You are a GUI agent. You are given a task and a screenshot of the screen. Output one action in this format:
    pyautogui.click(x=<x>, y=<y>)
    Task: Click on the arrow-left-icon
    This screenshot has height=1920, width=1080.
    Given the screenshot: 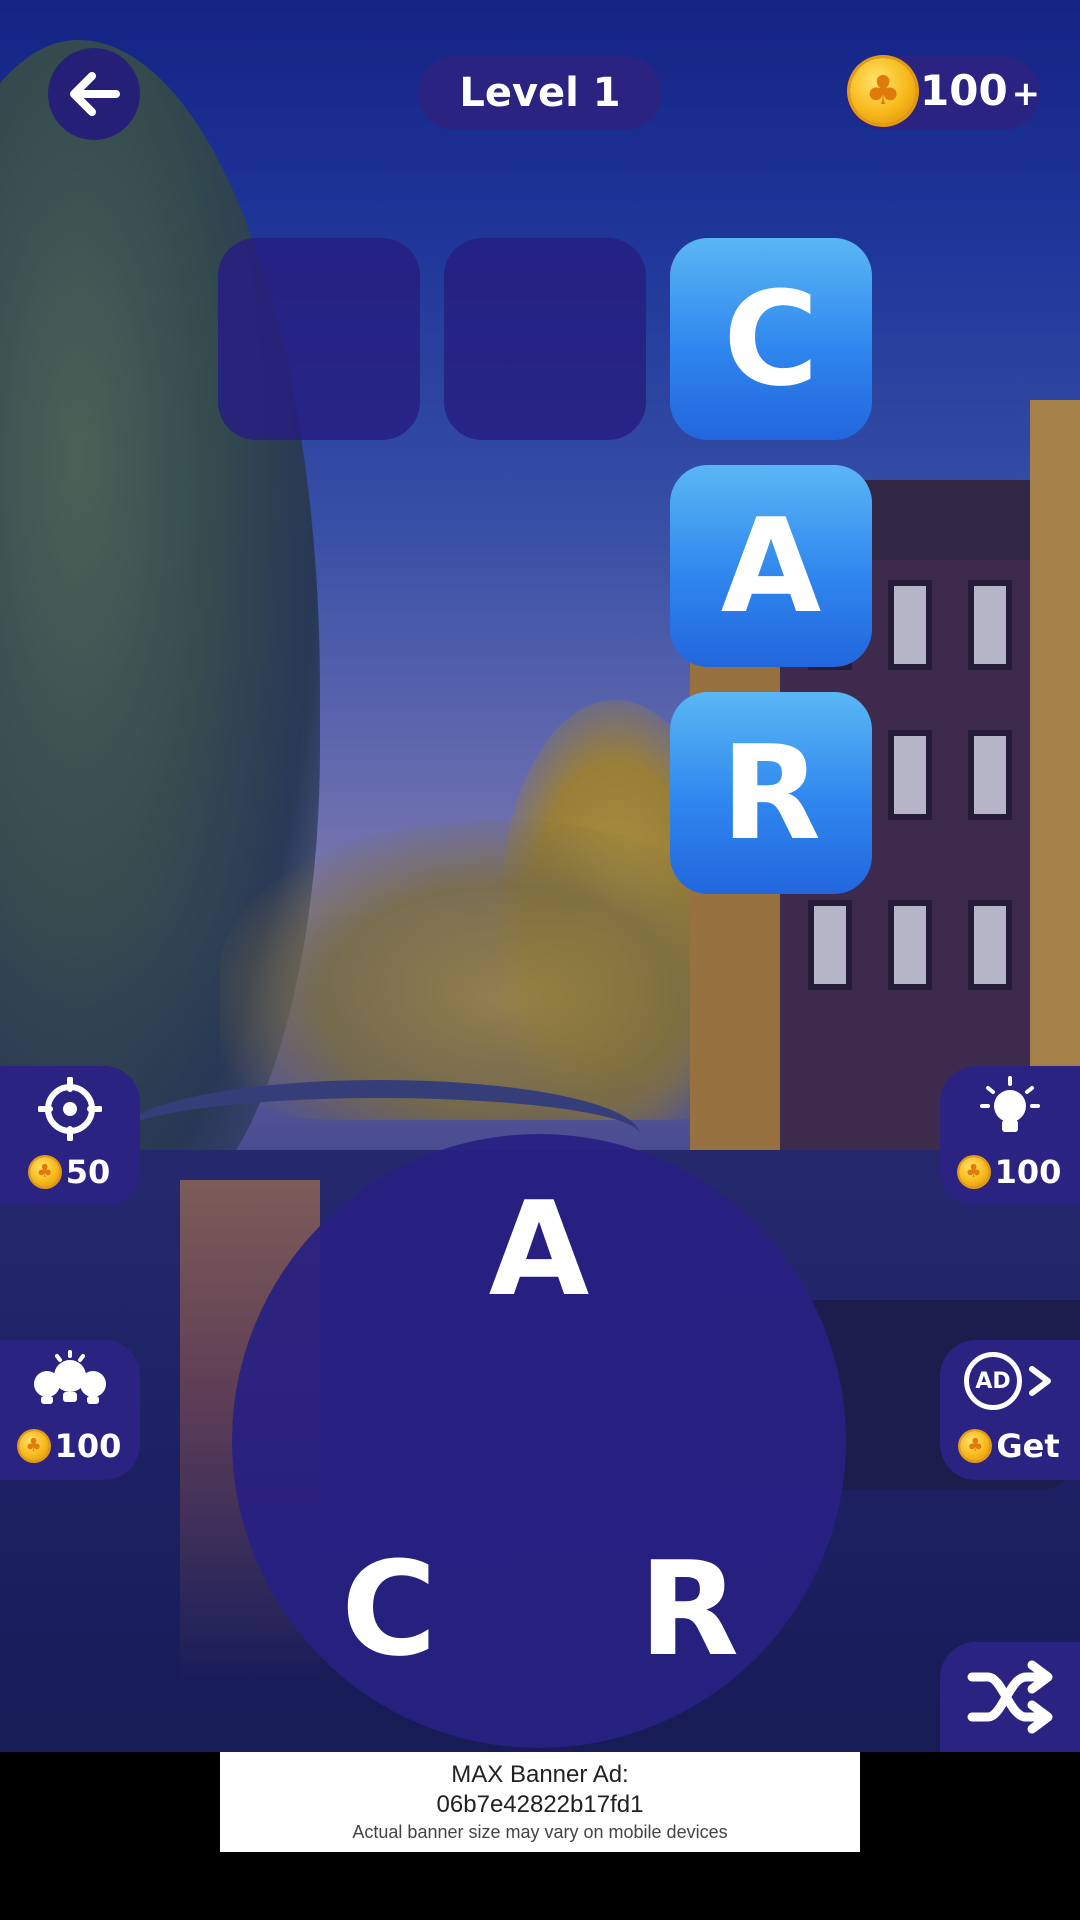 What is the action you would take?
    pyautogui.click(x=95, y=94)
    